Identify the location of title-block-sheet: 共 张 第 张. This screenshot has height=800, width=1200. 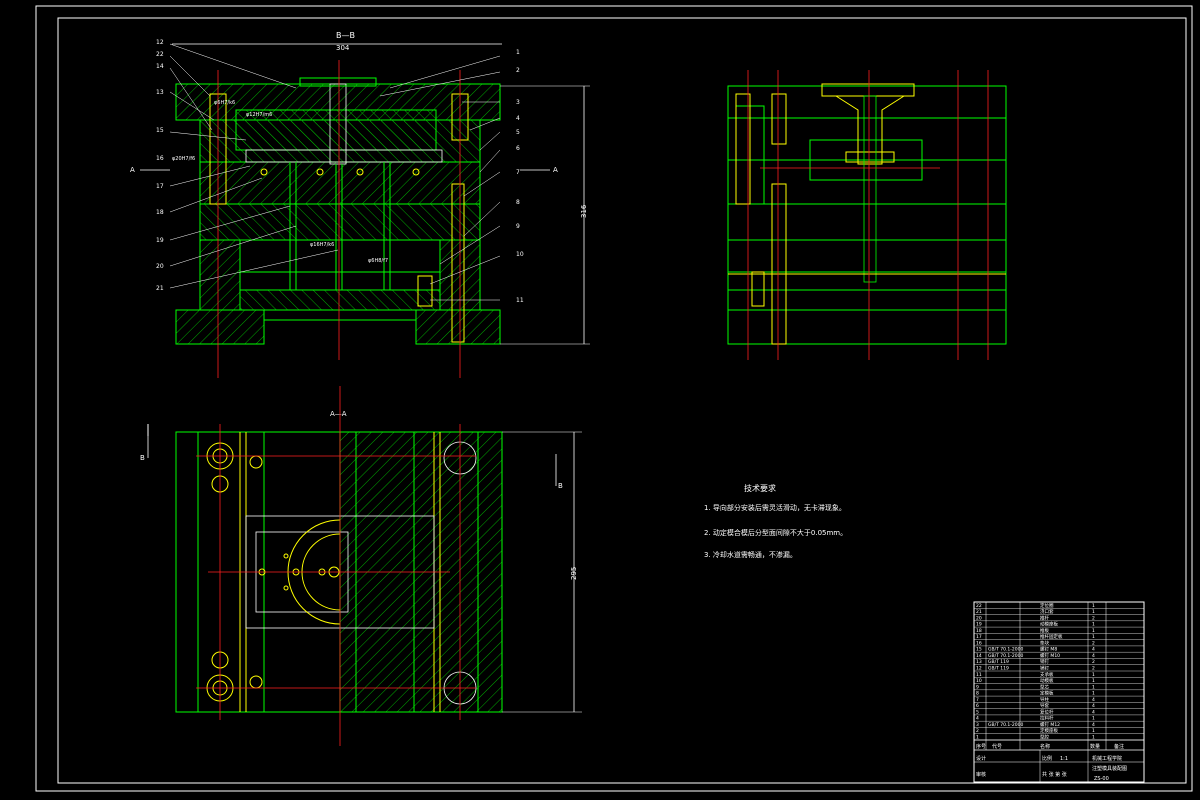
(1054, 774).